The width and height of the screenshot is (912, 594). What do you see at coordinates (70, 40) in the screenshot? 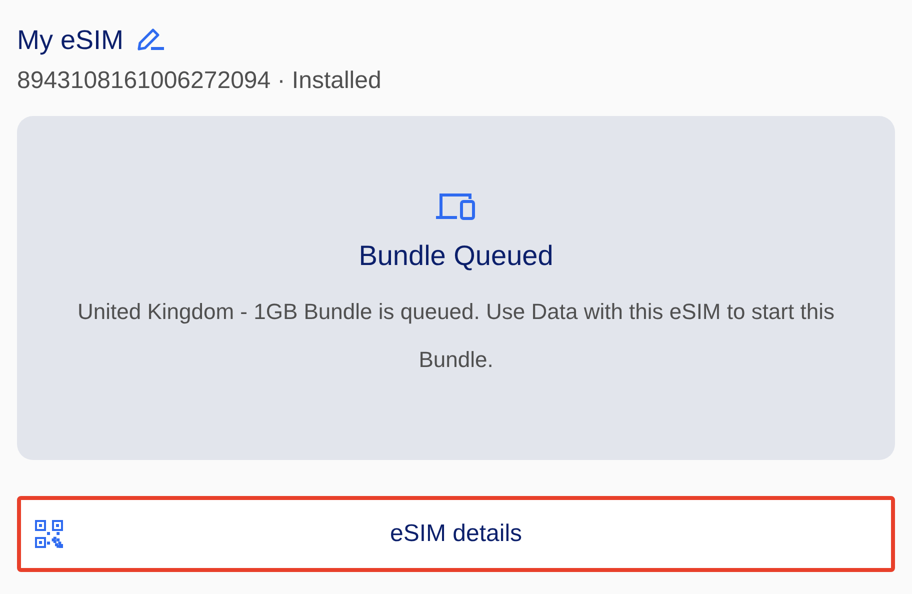
I see `page-title: My eSIM` at bounding box center [70, 40].